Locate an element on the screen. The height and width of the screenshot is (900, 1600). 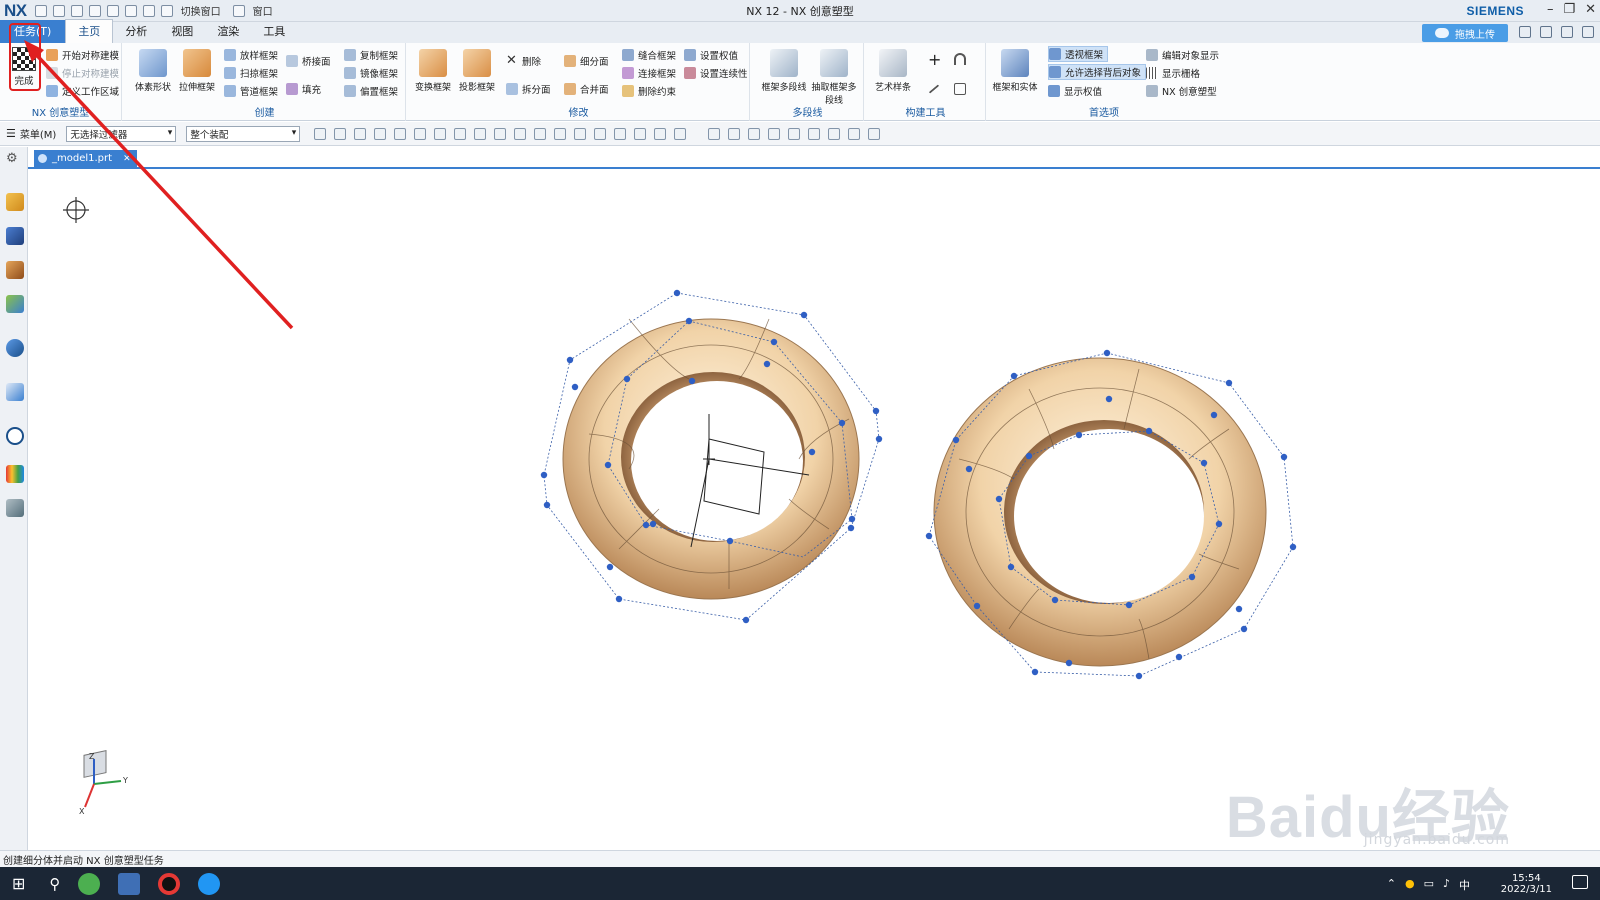
edge-snap-icon is located at coordinates (480, 133).